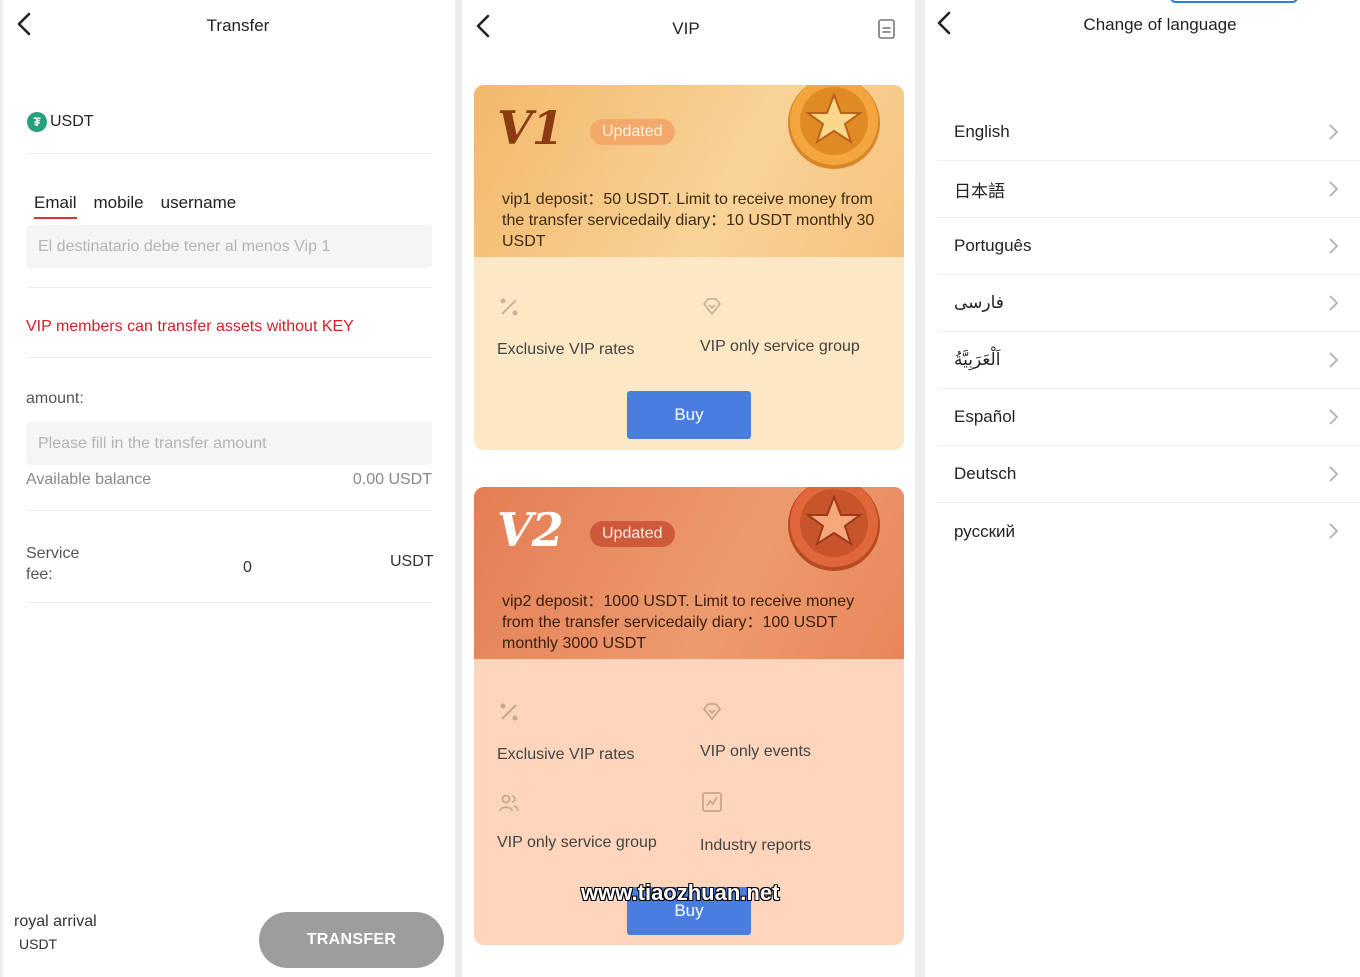  What do you see at coordinates (1148, 303) in the screenshot?
I see `language-item-persian: فارسی` at bounding box center [1148, 303].